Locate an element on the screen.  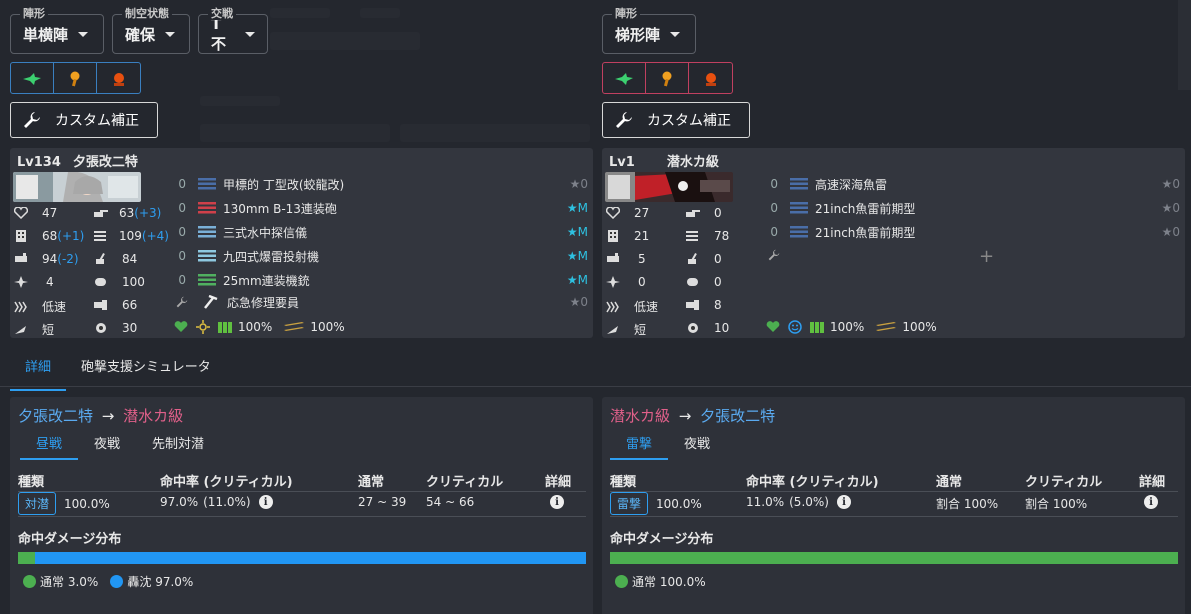
engagement-value: T不 is located at coordinates (219, 33).